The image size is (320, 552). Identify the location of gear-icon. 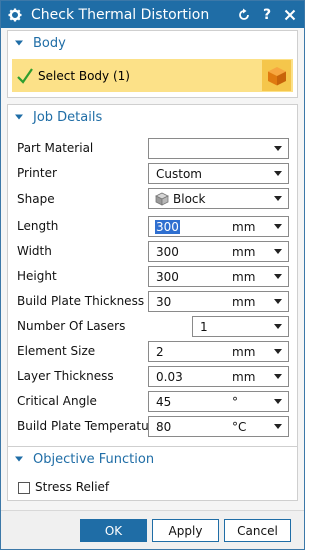
(15, 15).